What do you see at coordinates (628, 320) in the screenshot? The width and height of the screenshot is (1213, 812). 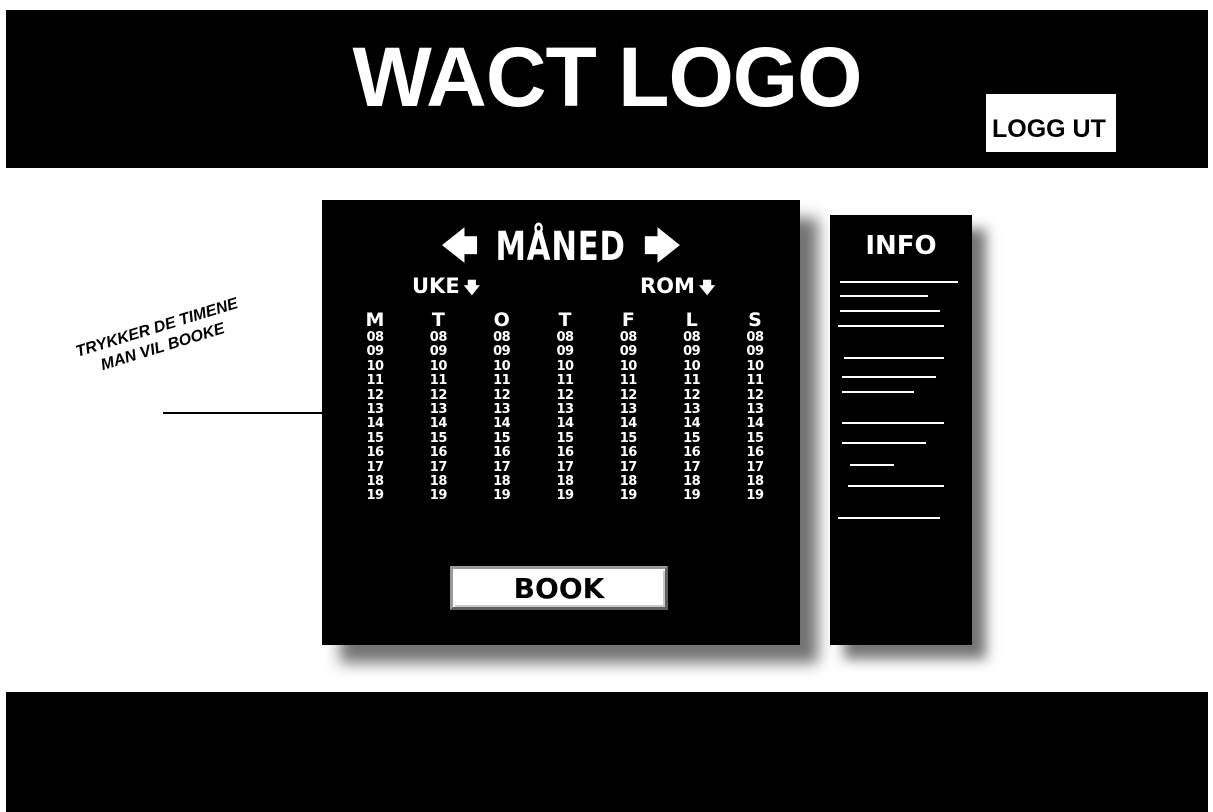 I see `day-label: F` at bounding box center [628, 320].